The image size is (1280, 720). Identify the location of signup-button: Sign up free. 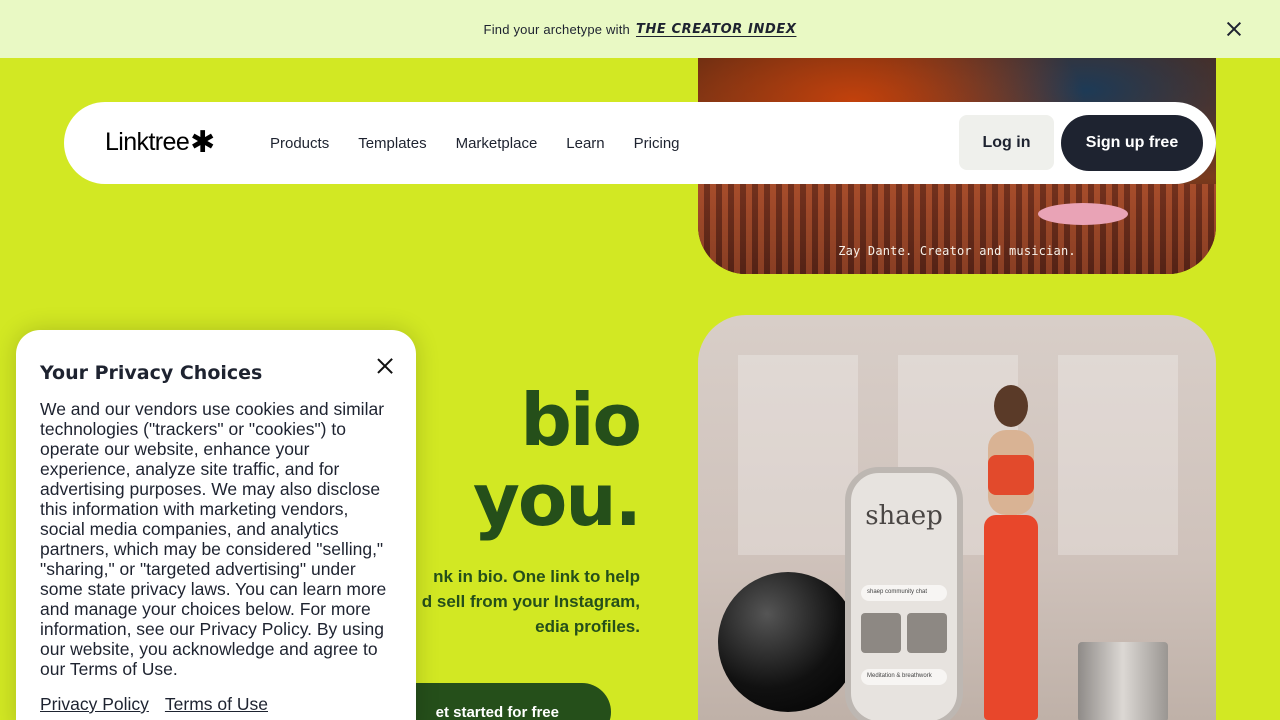
(1132, 143).